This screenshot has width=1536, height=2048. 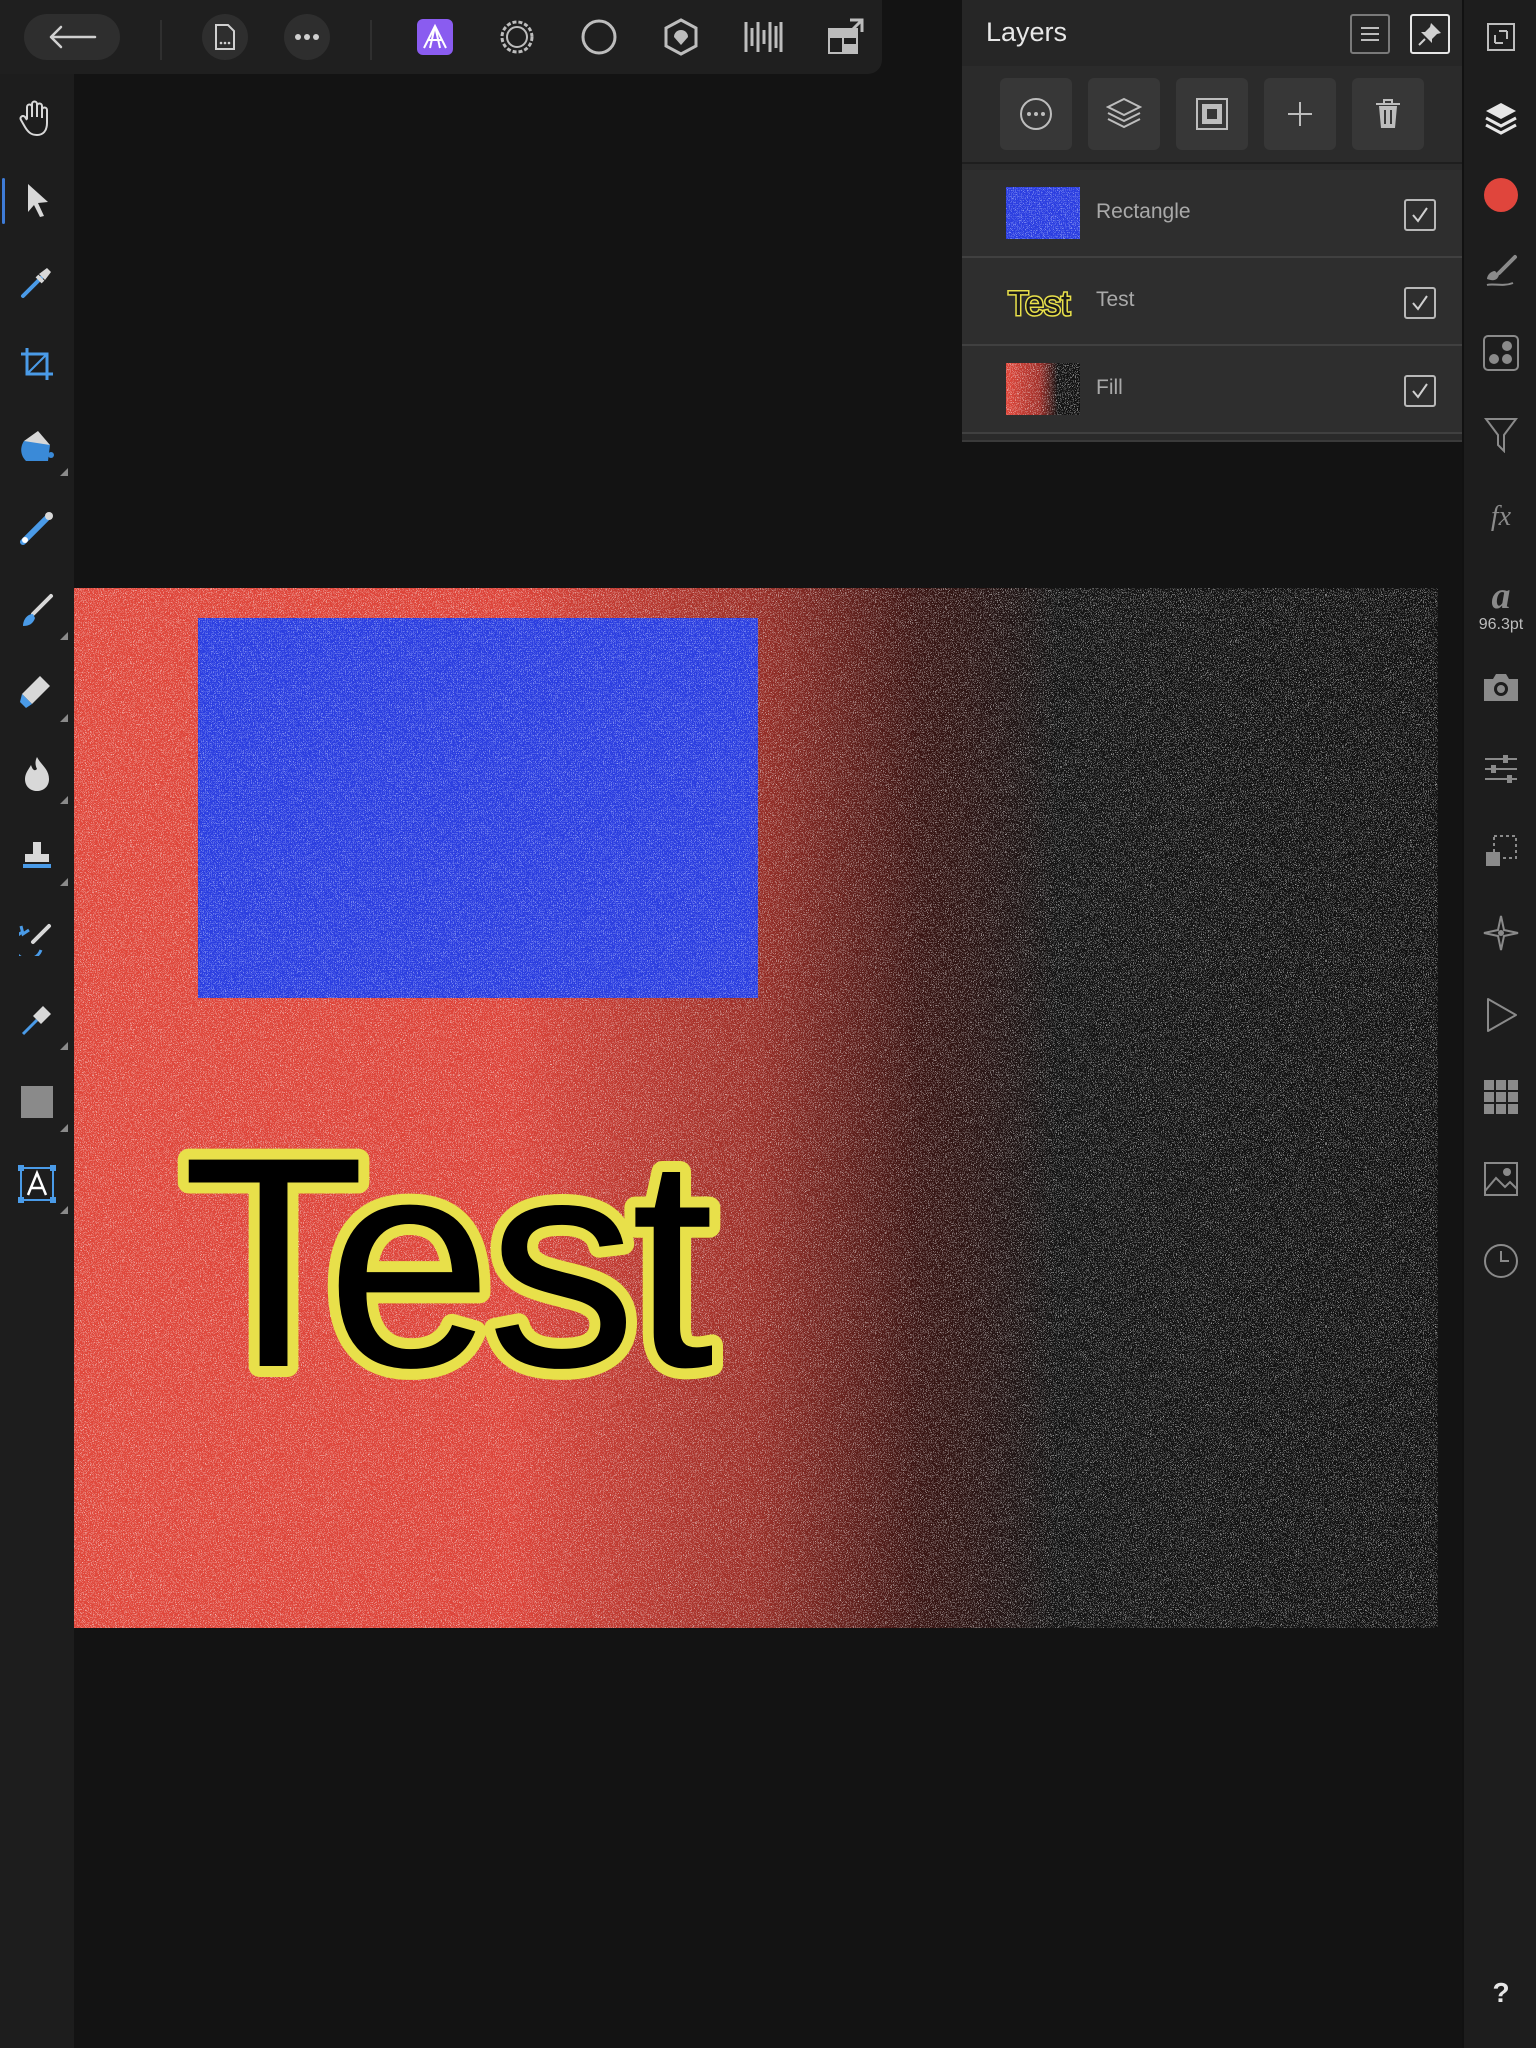 I want to click on brushes-studio-button, so click(x=1500, y=271).